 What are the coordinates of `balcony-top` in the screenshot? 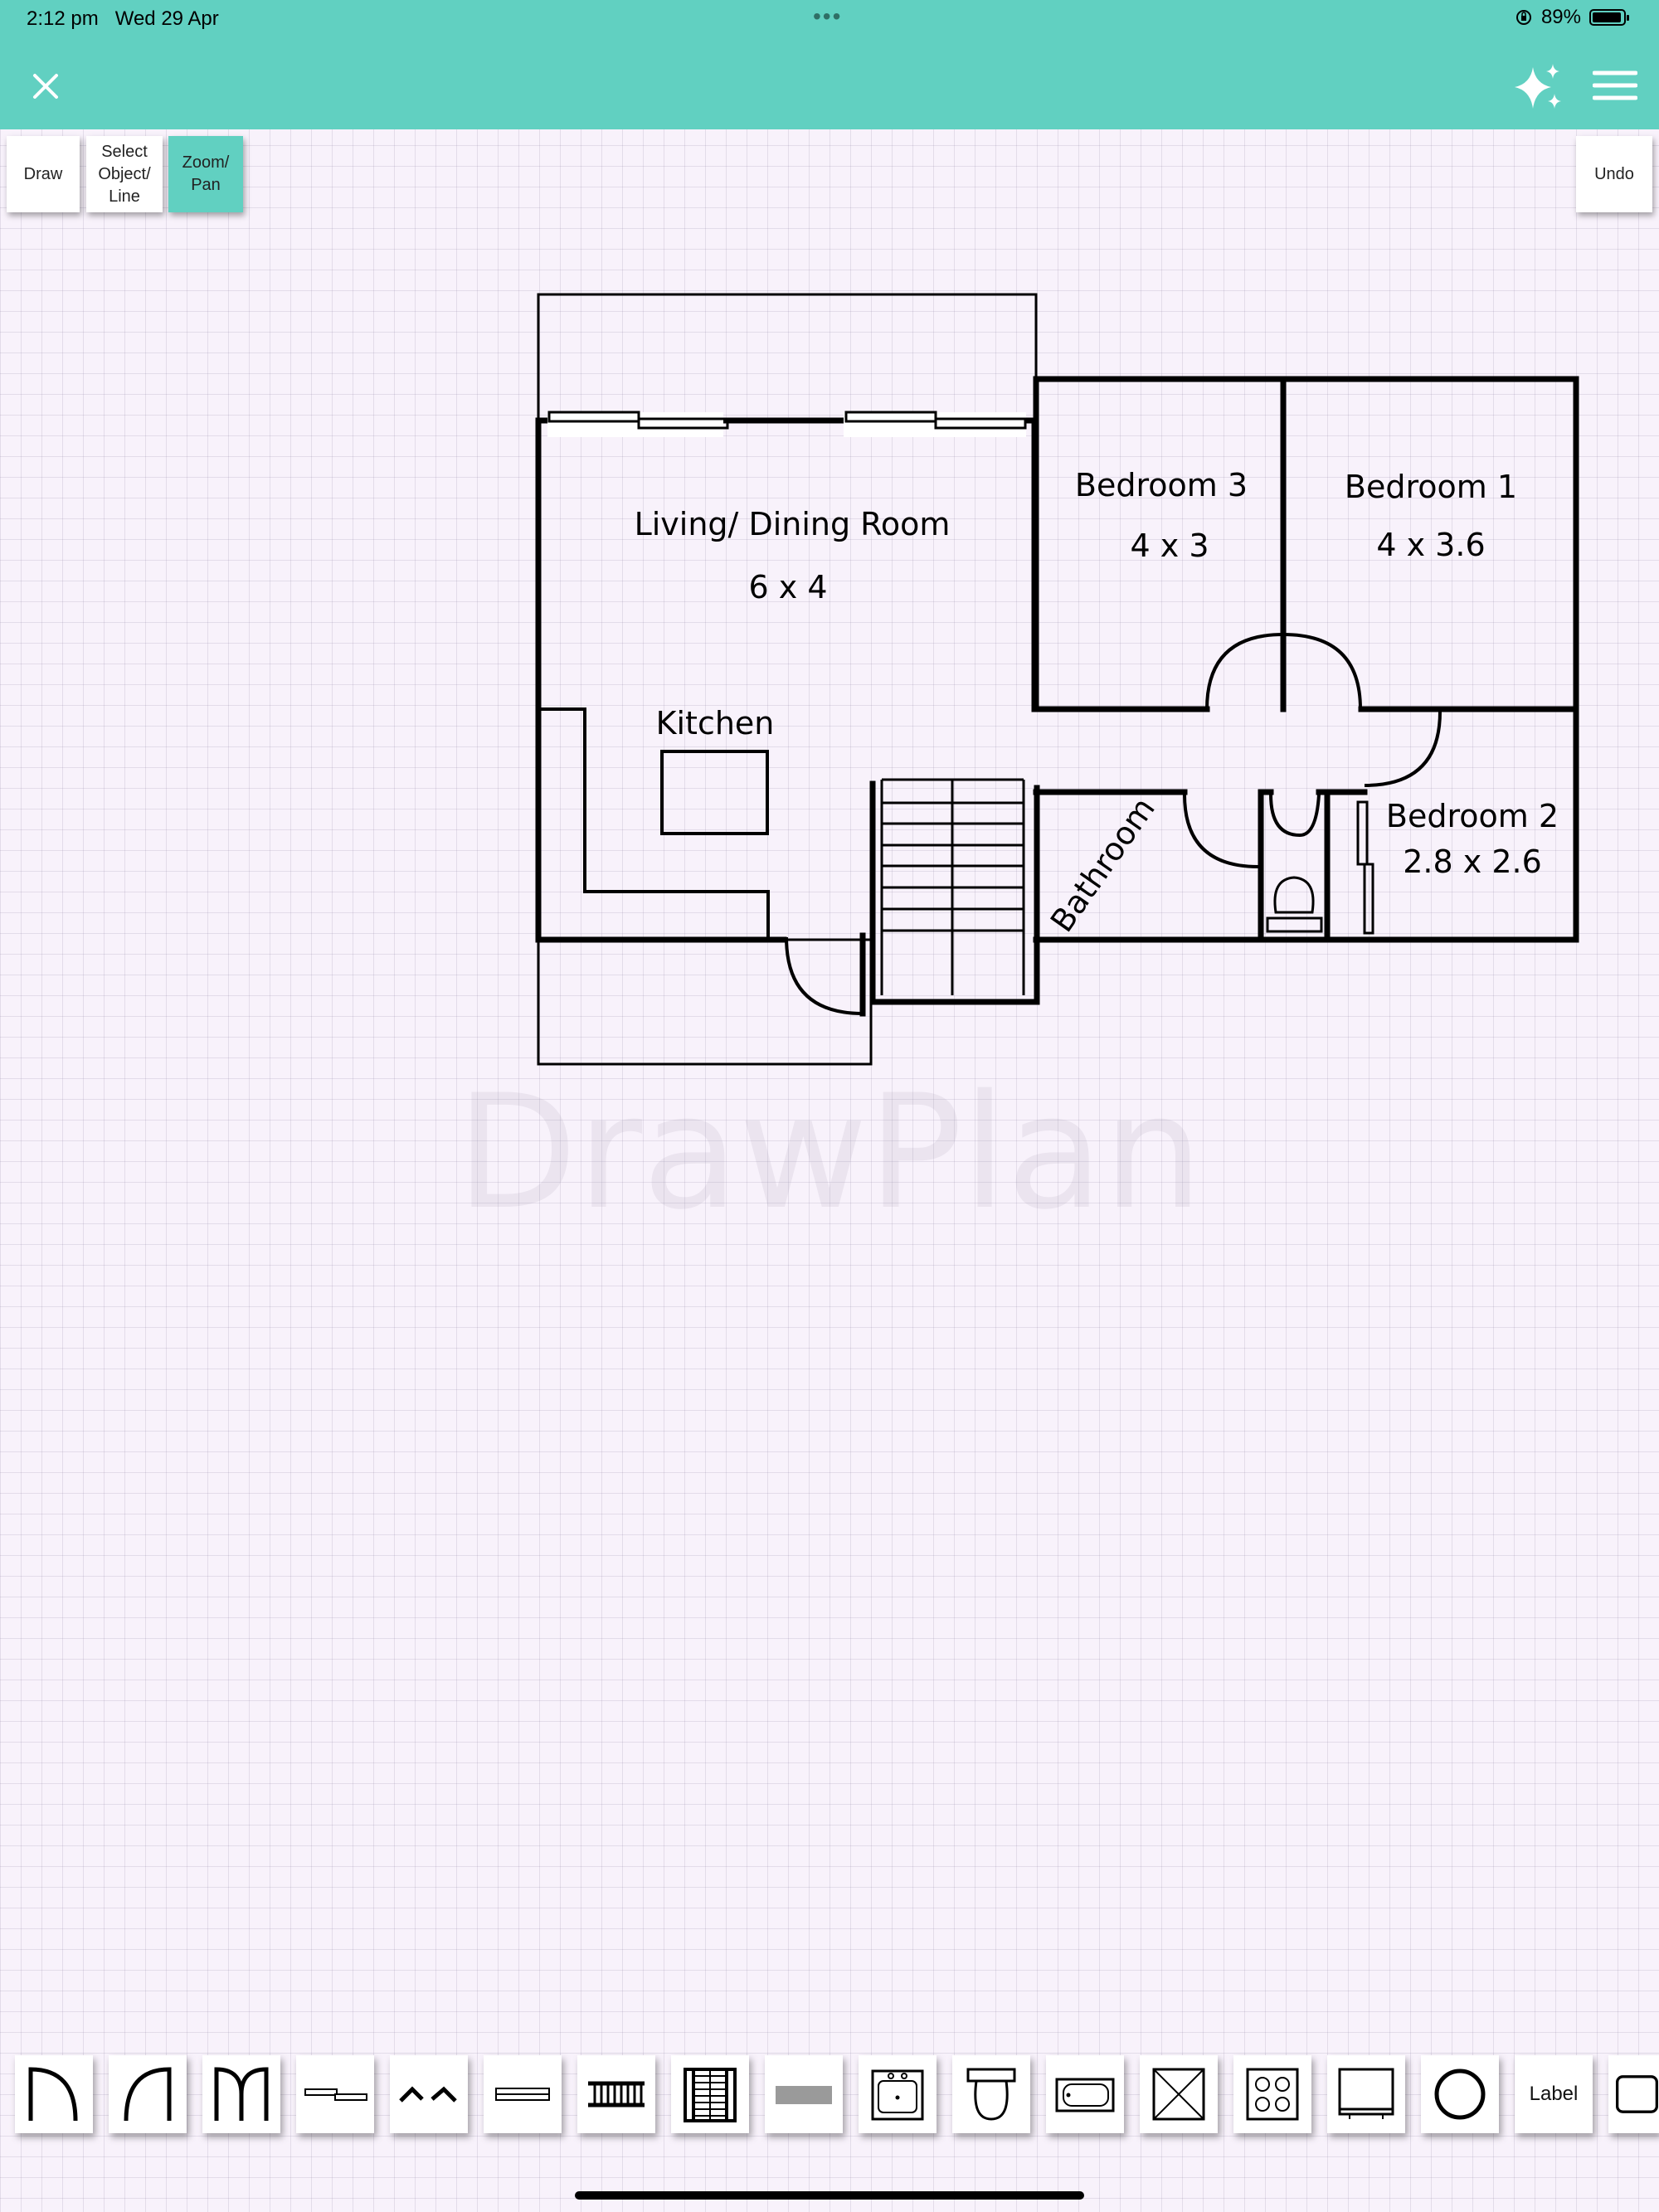 It's located at (787, 357).